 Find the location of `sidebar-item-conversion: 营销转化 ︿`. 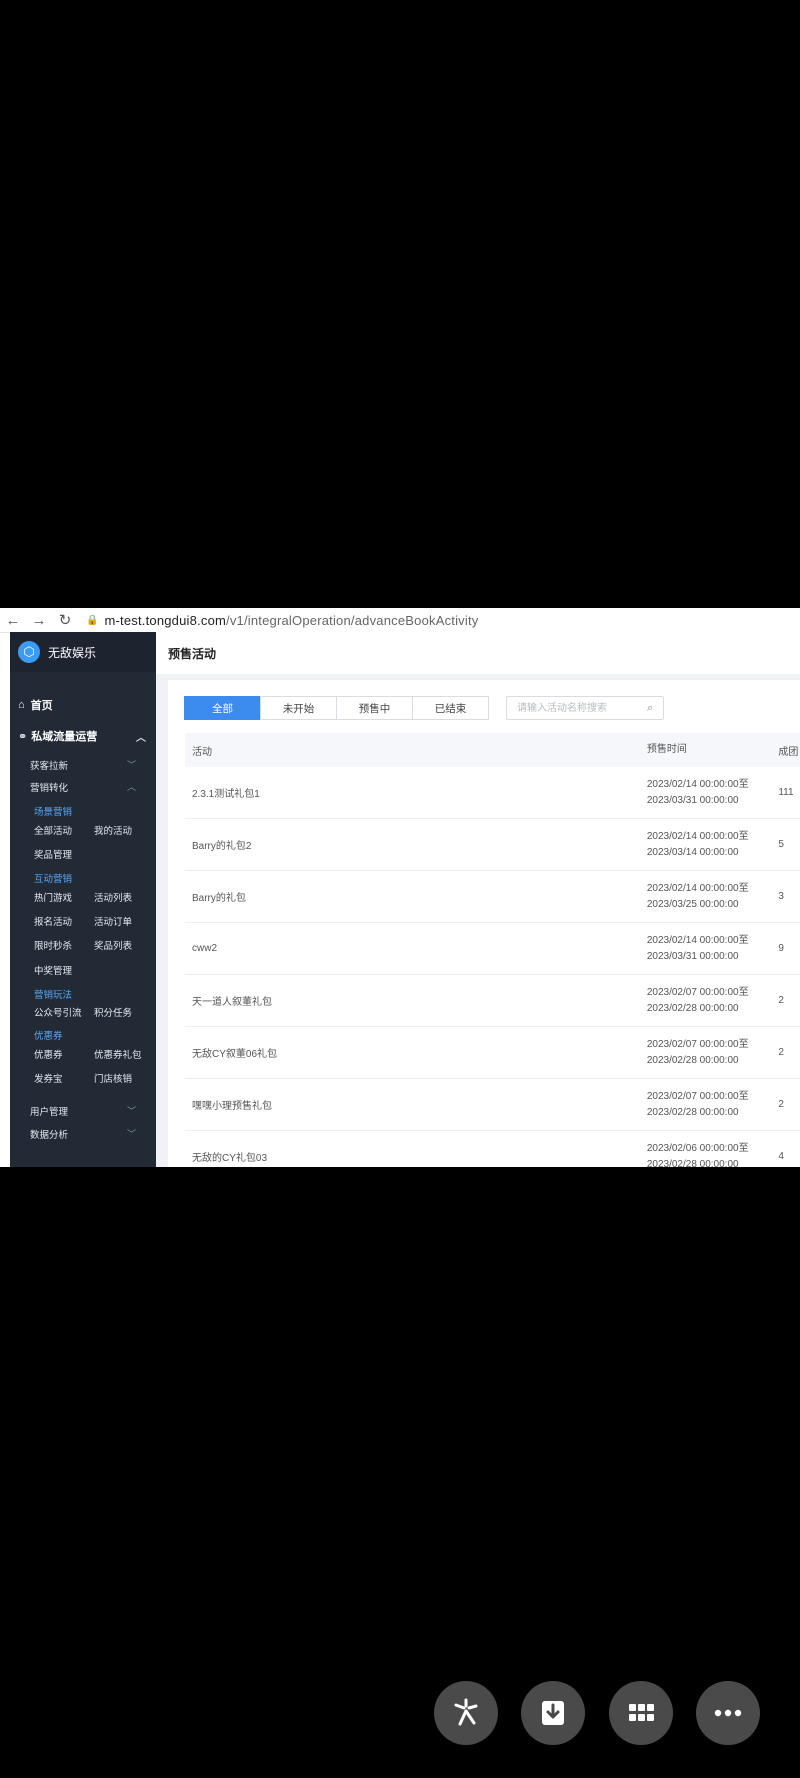

sidebar-item-conversion: 营销转化 ︿ is located at coordinates (83, 787).